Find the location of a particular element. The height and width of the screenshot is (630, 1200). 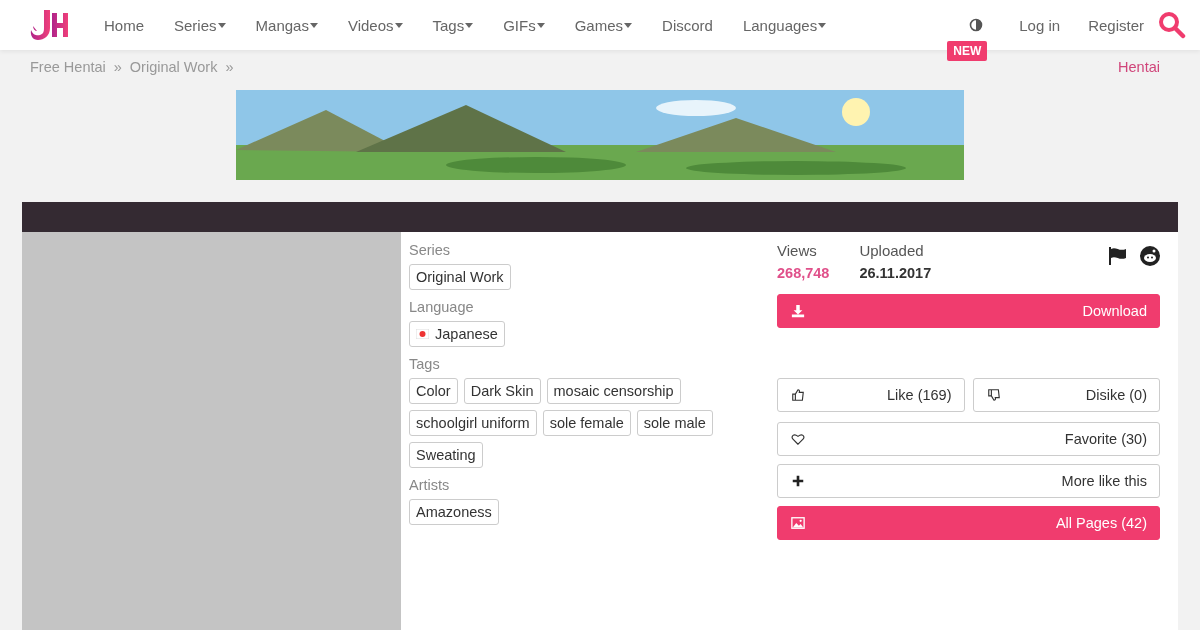

nav-link: Tags is located at coordinates (453, 25).